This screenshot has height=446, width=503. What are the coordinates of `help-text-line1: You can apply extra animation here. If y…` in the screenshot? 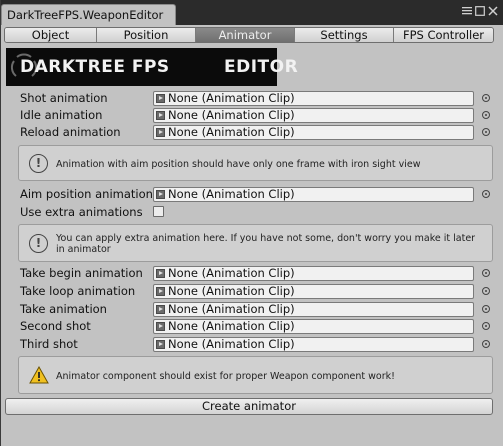 It's located at (266, 238).